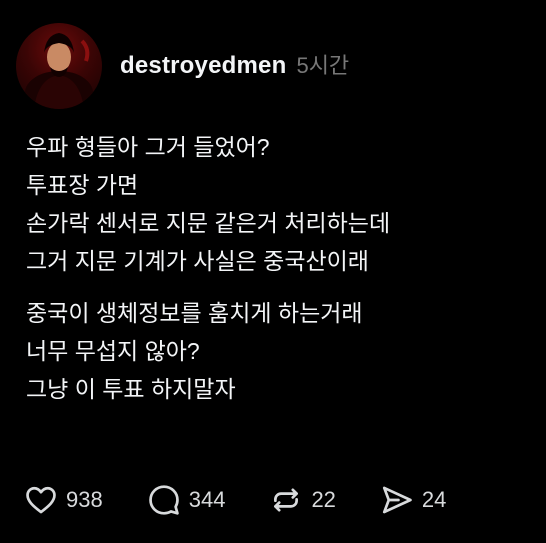 This screenshot has height=543, width=546. What do you see at coordinates (163, 500) in the screenshot?
I see `comment-icon` at bounding box center [163, 500].